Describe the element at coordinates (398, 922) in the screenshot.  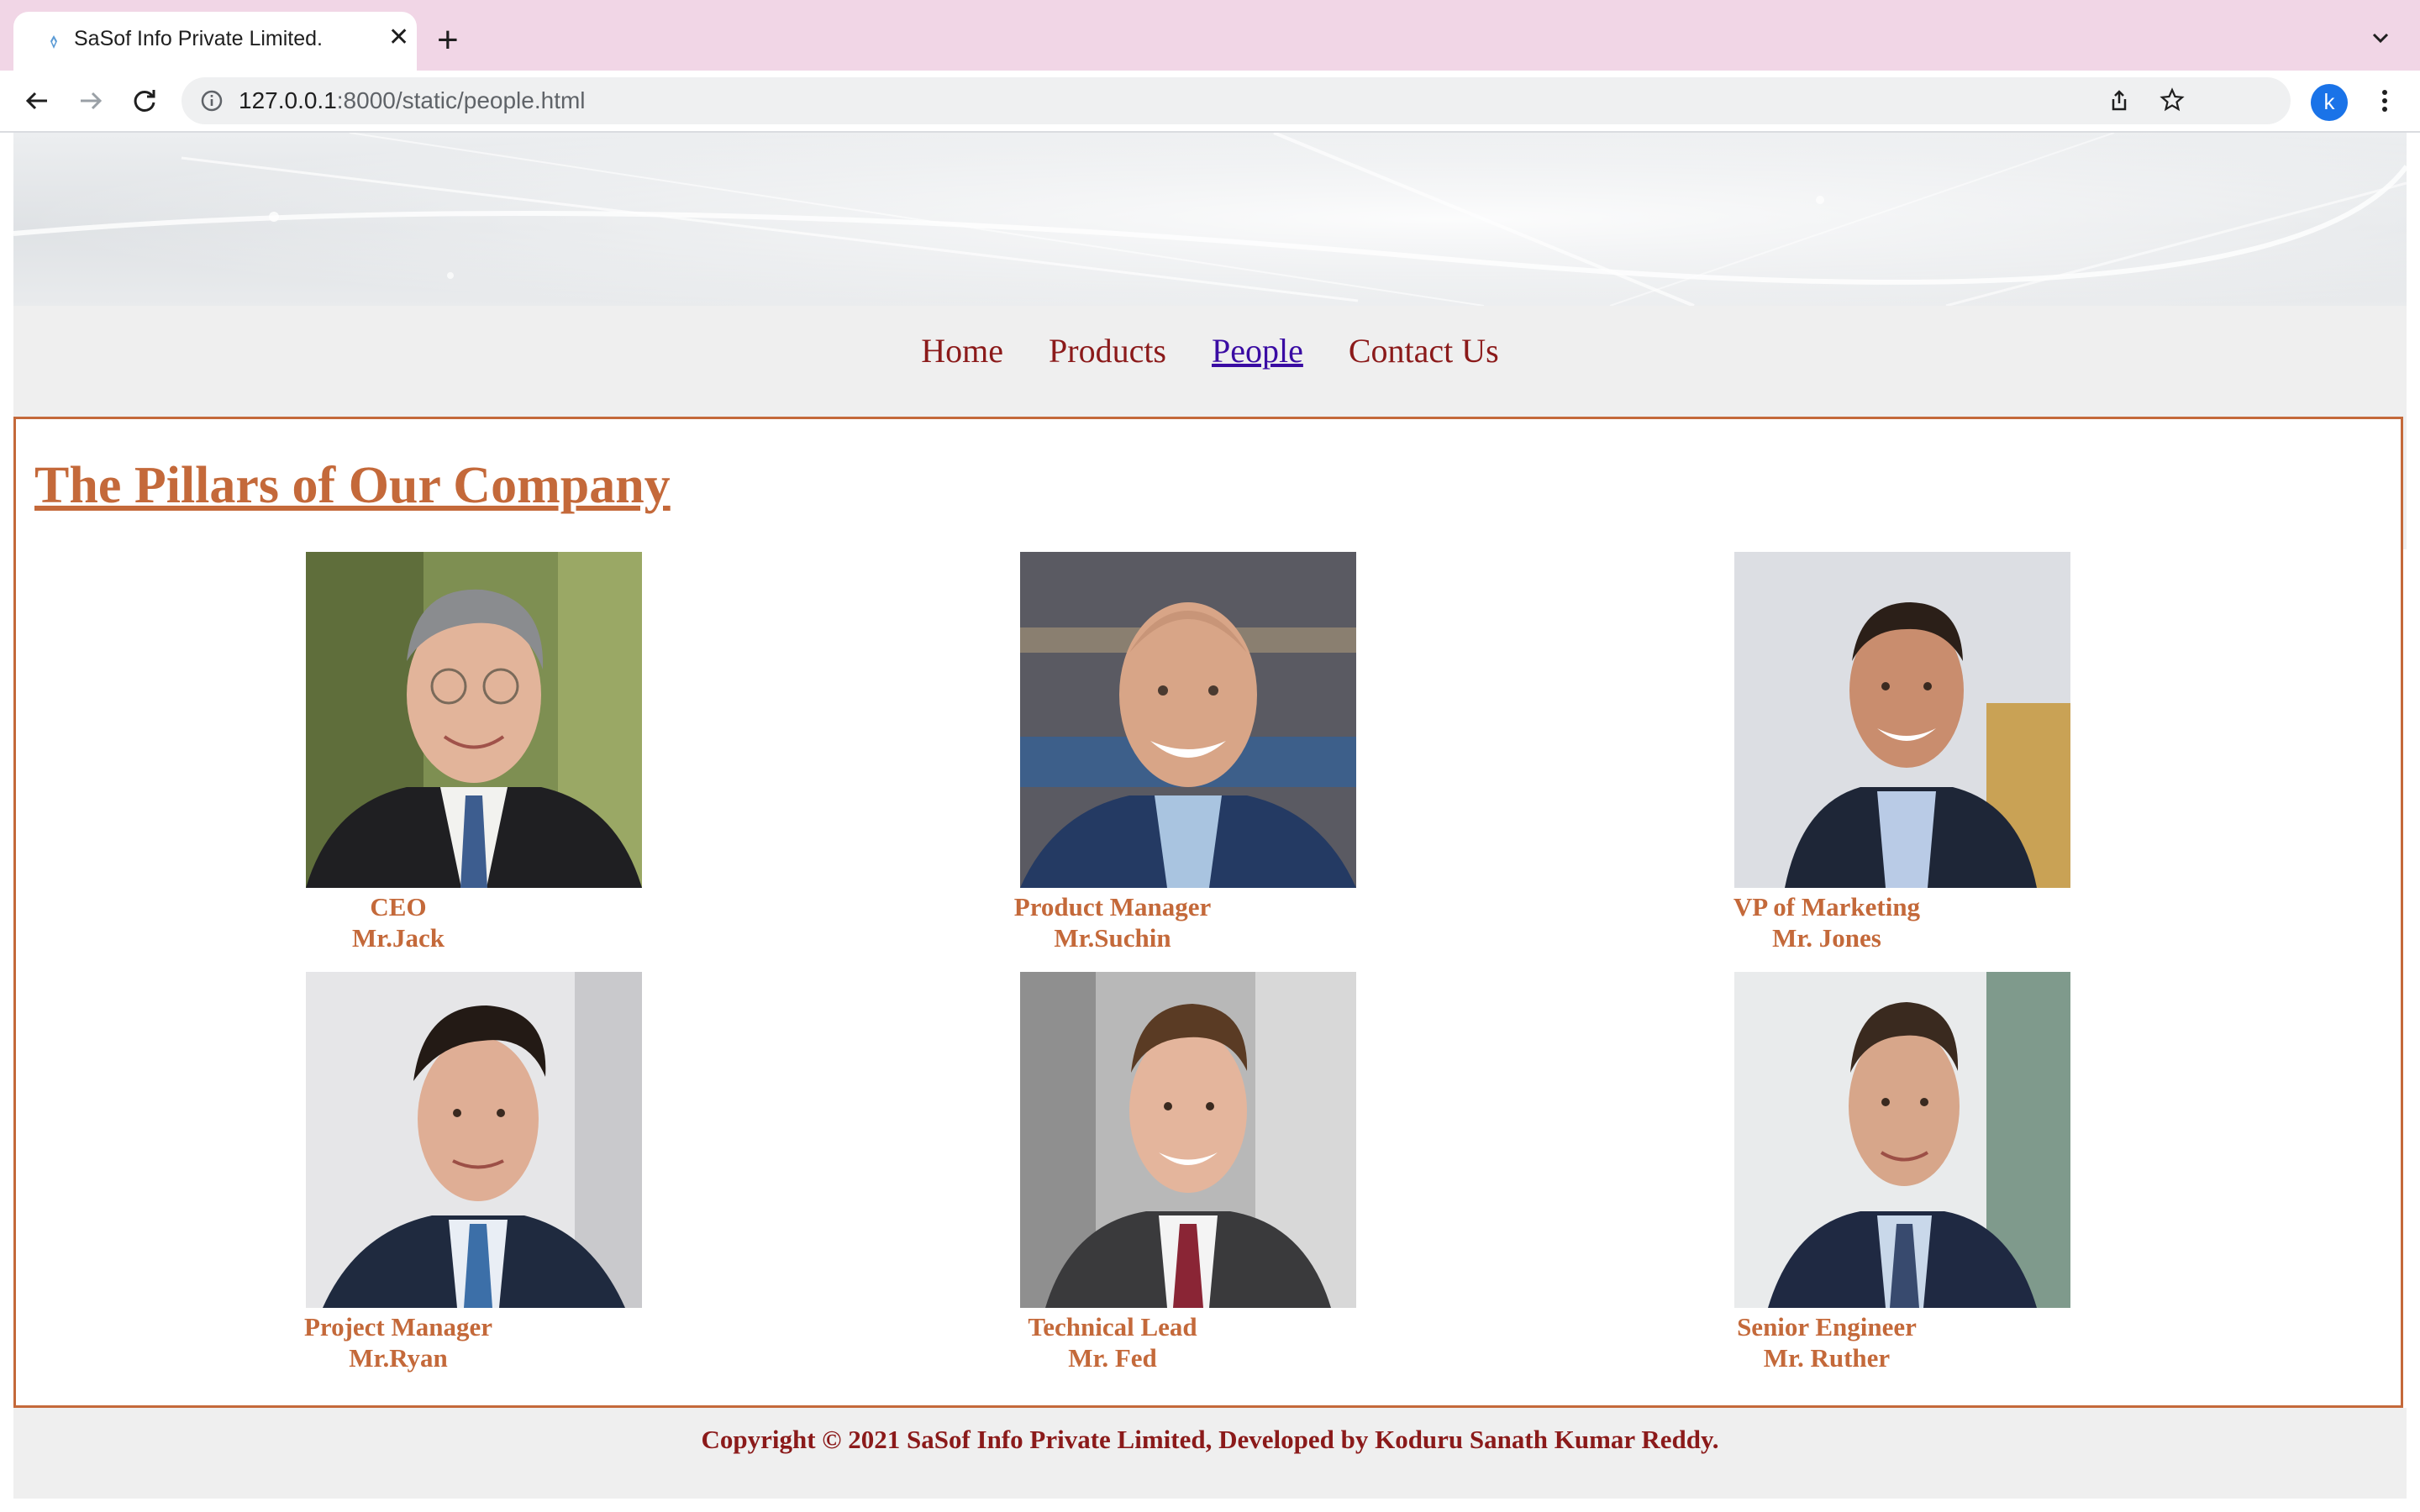
I see `person-caption: CEO Mr.Jack` at that location.